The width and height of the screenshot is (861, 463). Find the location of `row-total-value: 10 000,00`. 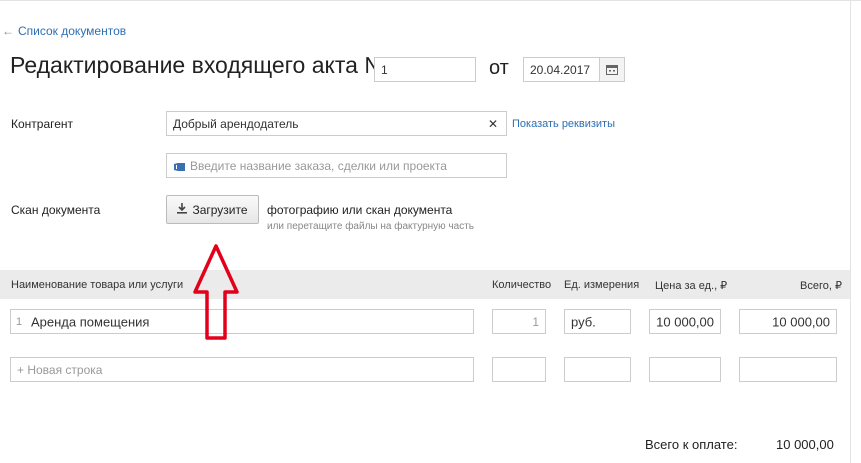

row-total-value: 10 000,00 is located at coordinates (801, 321).